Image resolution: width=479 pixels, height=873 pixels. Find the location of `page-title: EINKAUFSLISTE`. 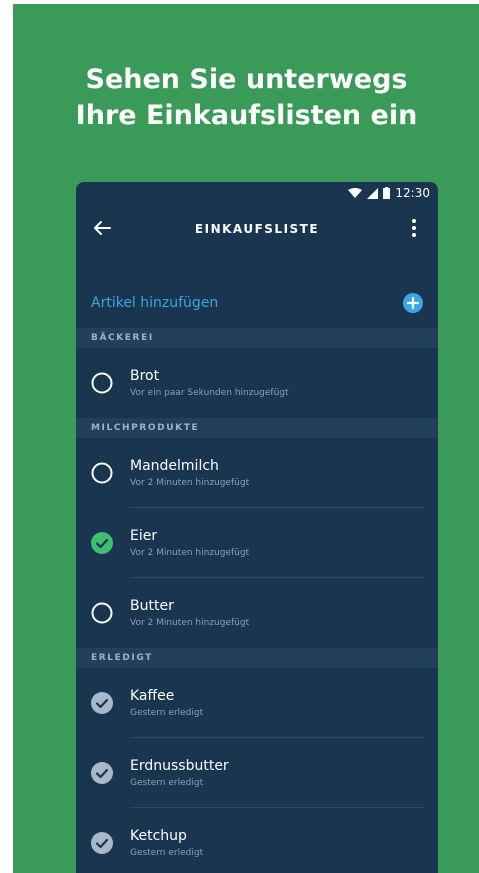

page-title: EINKAUFSLISTE is located at coordinates (257, 229).